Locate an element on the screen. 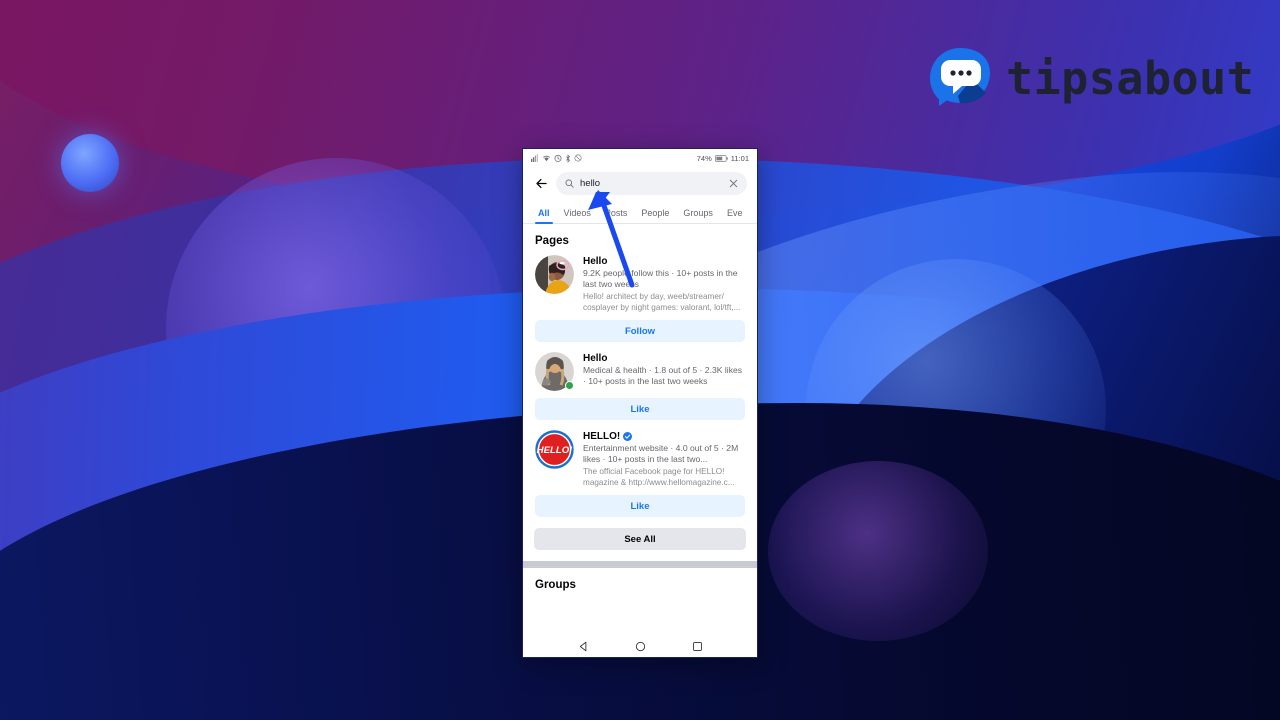  wifi-icon is located at coordinates (546, 158).